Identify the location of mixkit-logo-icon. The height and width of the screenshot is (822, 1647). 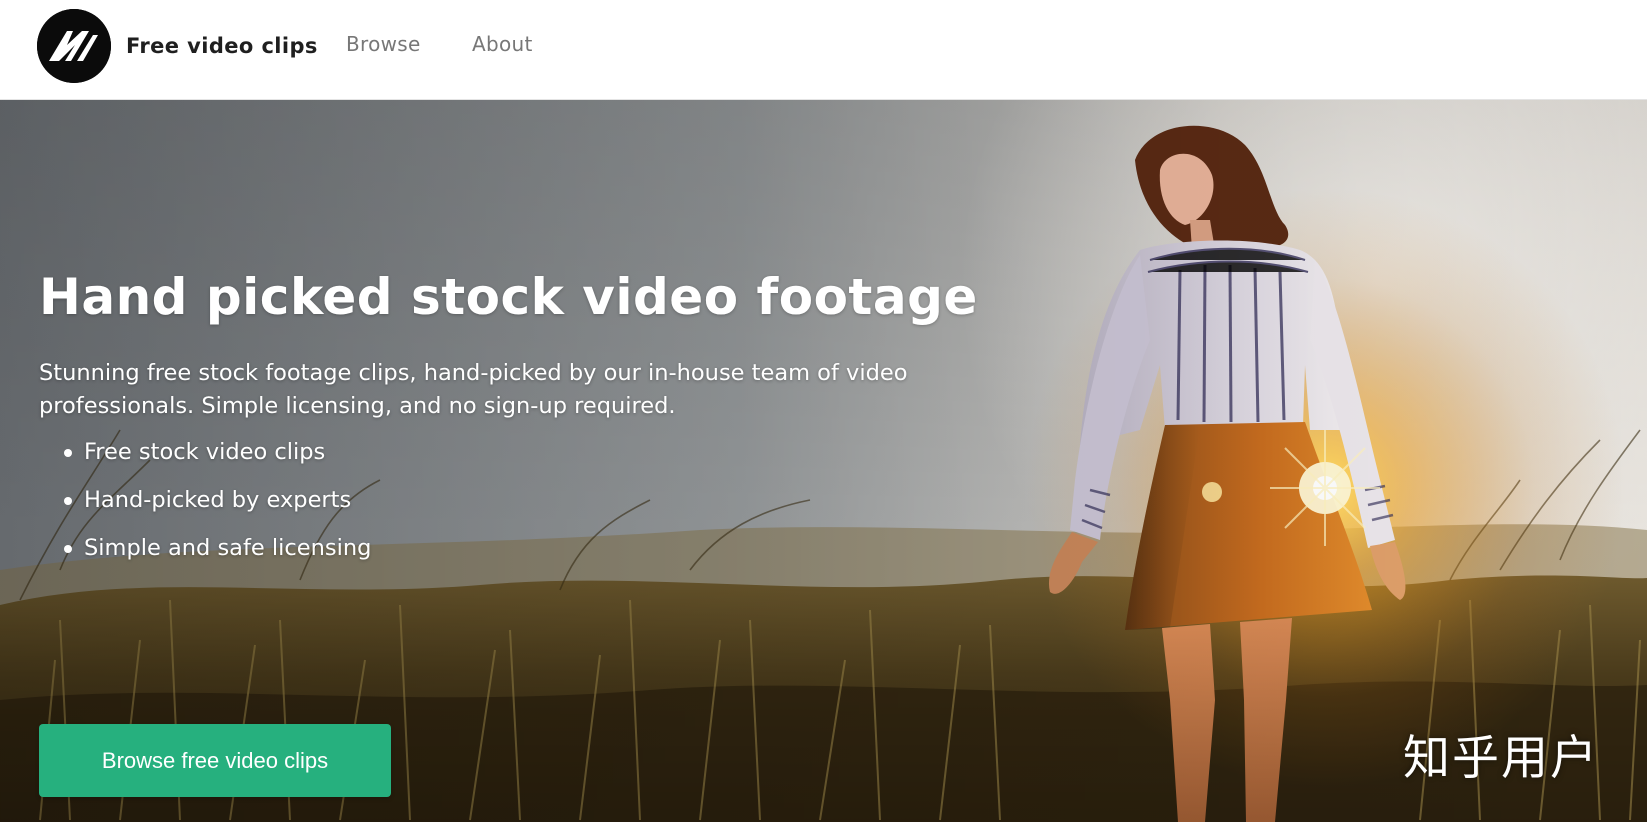
(74, 46).